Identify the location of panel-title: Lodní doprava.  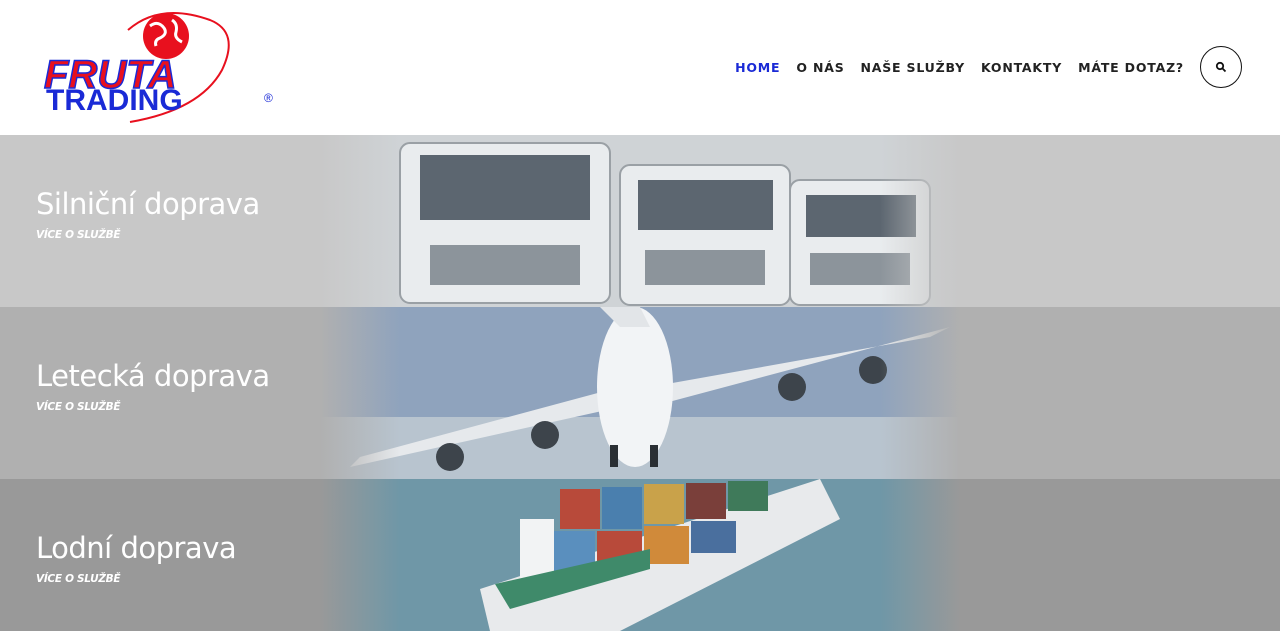
(136, 548).